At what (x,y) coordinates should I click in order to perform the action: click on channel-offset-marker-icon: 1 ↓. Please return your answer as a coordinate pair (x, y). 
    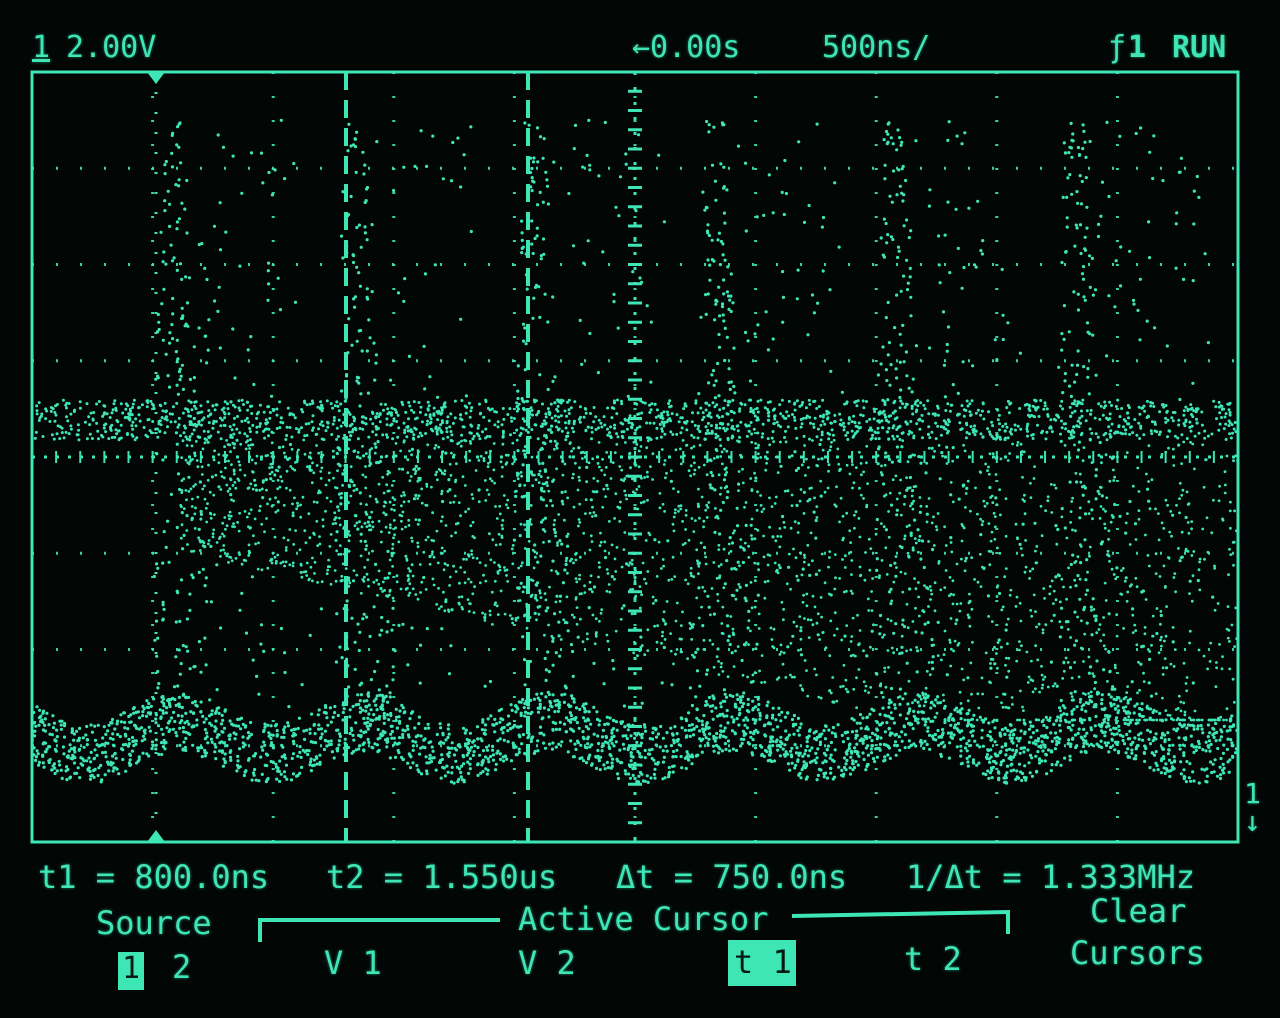
    Looking at the image, I should click on (1252, 807).